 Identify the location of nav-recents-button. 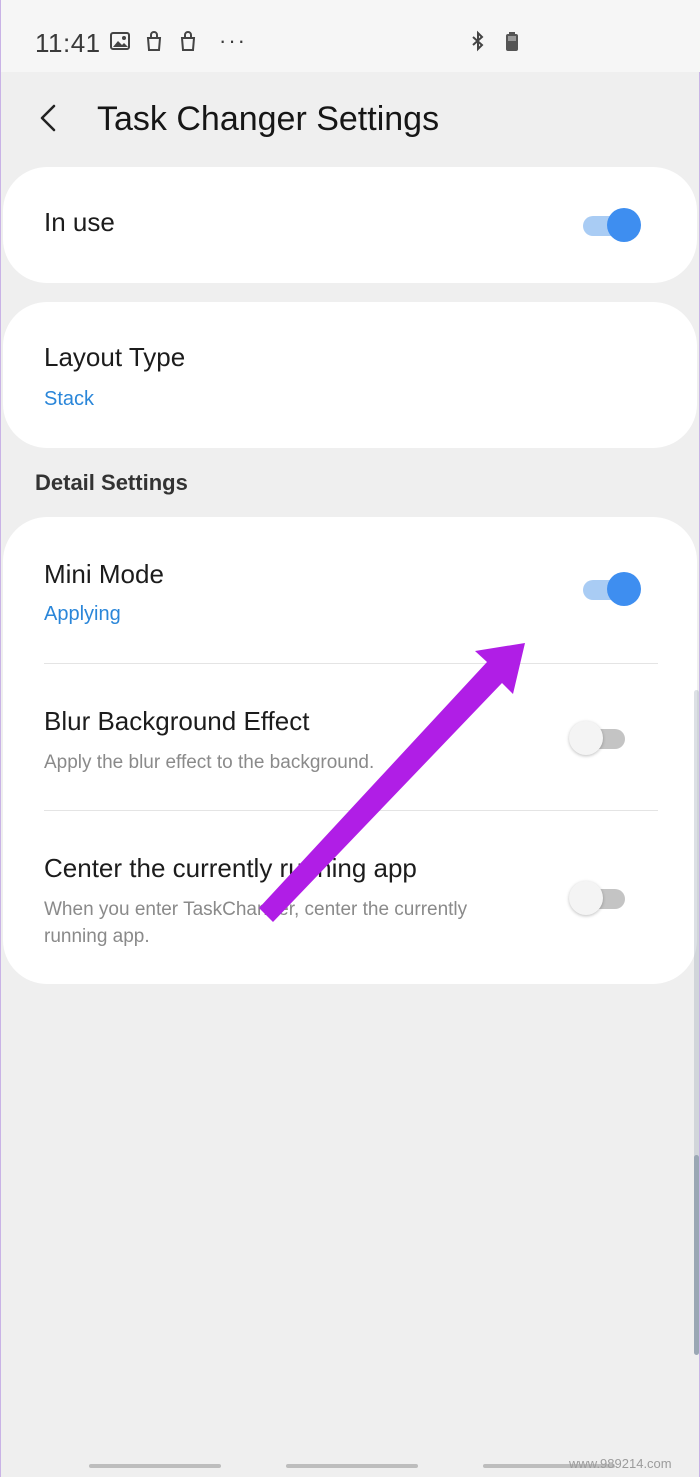
(155, 1466).